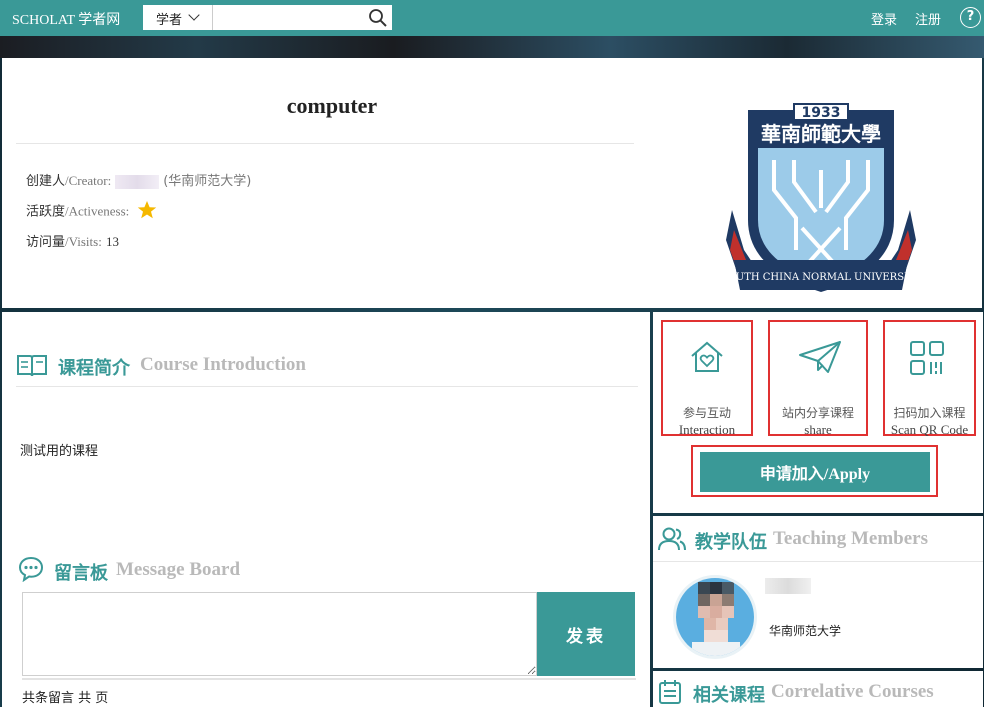  What do you see at coordinates (492, 47) in the screenshot?
I see `banner-background` at bounding box center [492, 47].